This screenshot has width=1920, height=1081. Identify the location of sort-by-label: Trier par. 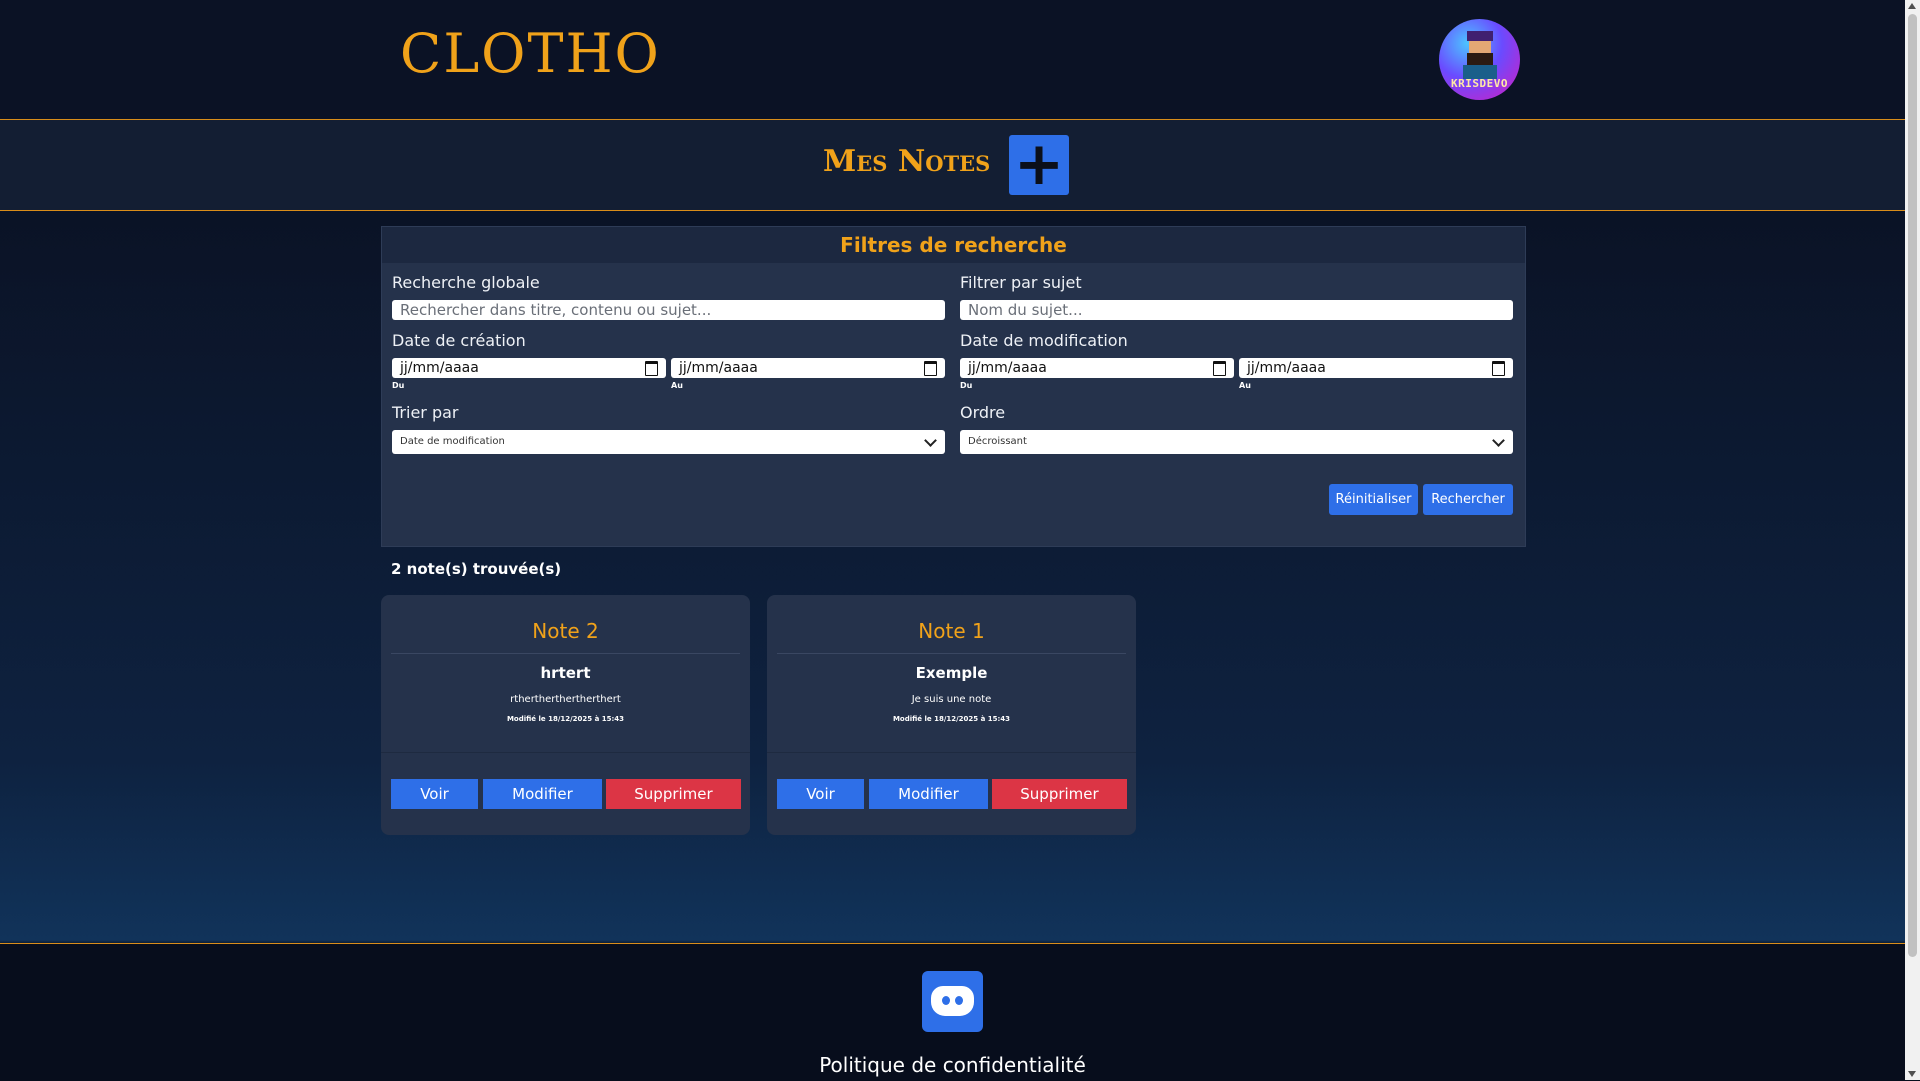
(425, 412).